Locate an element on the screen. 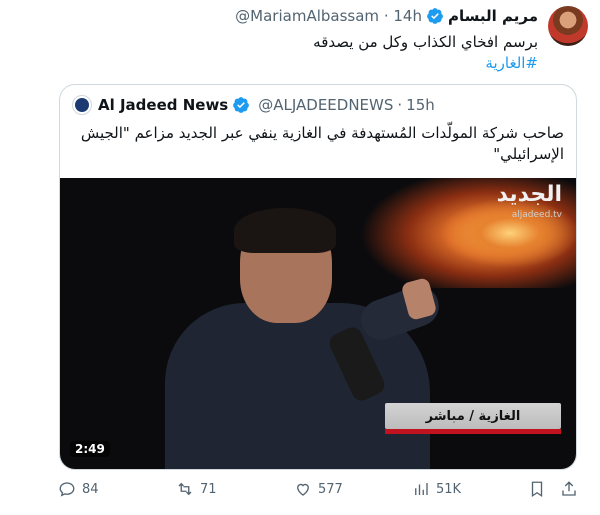 This screenshot has height=515, width=600. tweet-header: مريم البسام @MariamAlbassam · 14h is located at coordinates (386, 16).